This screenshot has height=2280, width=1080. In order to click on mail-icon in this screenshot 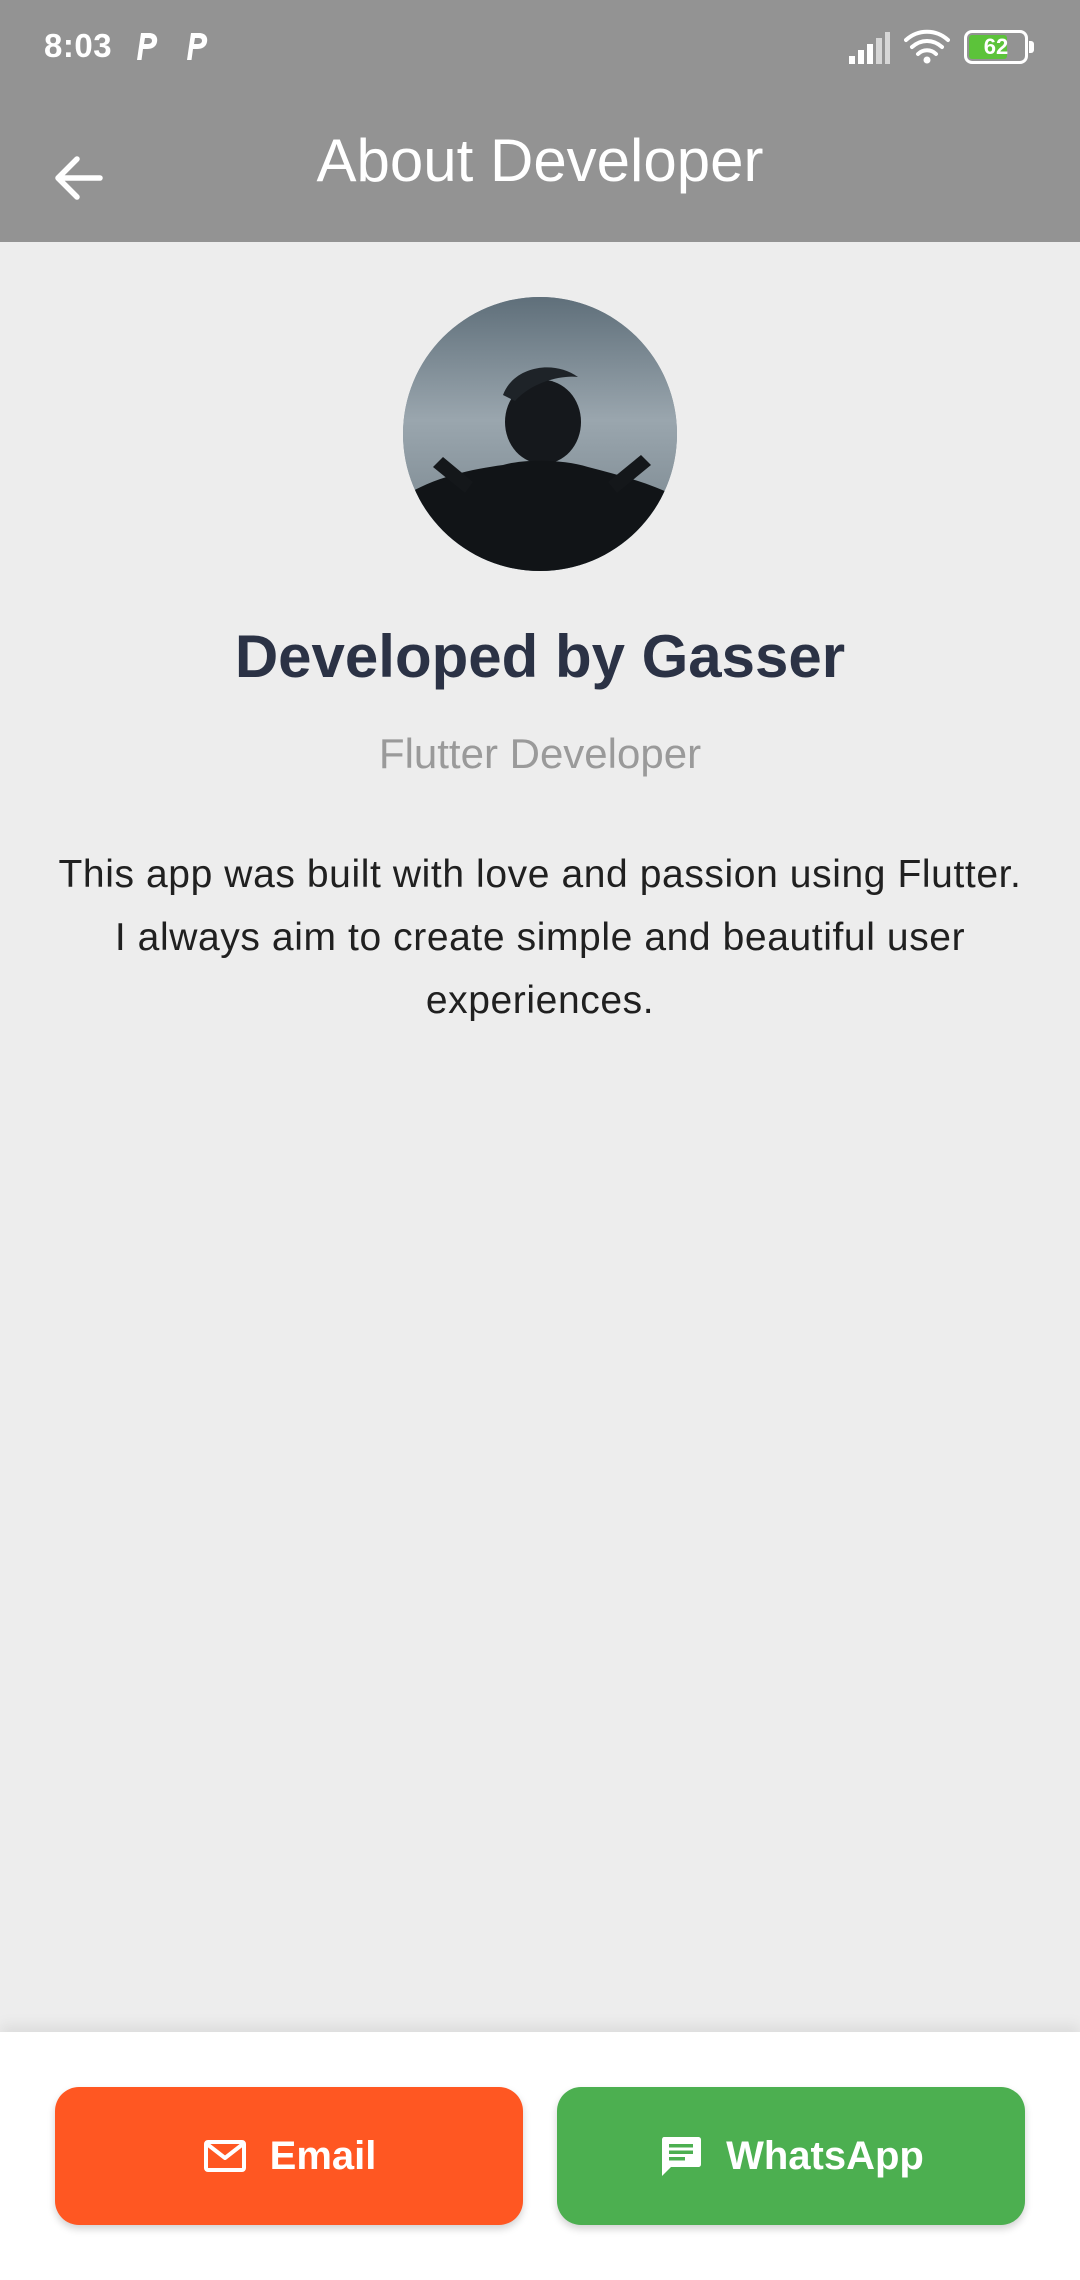, I will do `click(224, 2156)`.